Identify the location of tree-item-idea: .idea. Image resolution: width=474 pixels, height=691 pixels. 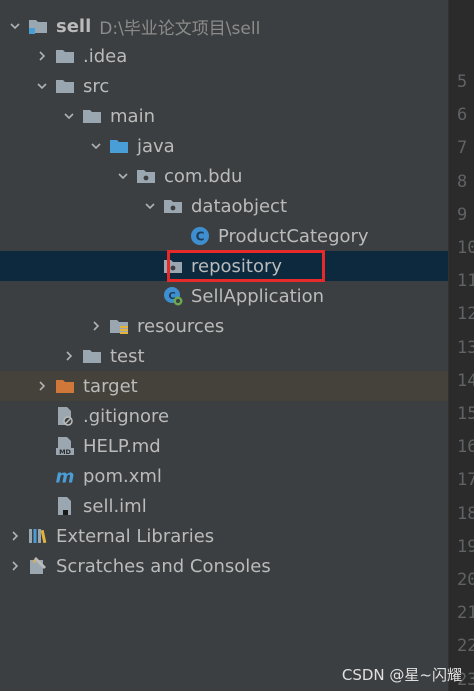
(224, 56).